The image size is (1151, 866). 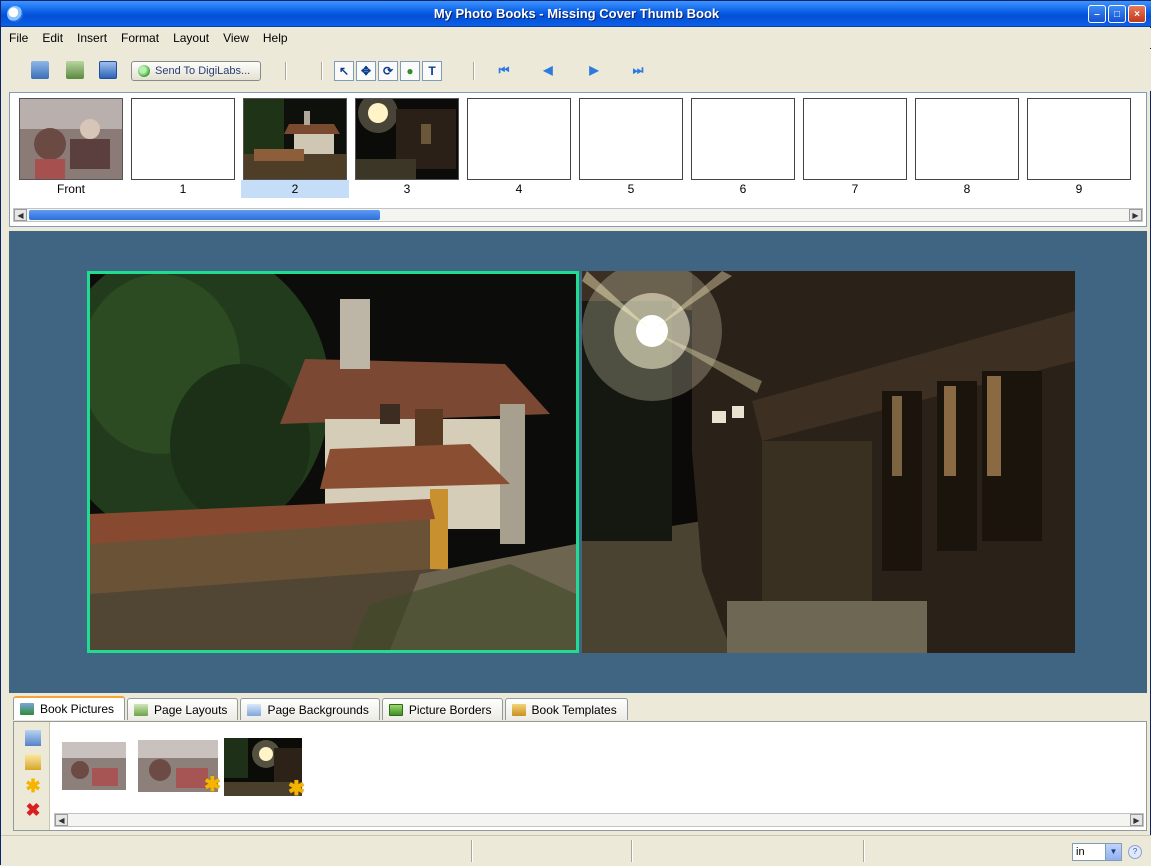 I want to click on pictures-icon, so click(x=27, y=709).